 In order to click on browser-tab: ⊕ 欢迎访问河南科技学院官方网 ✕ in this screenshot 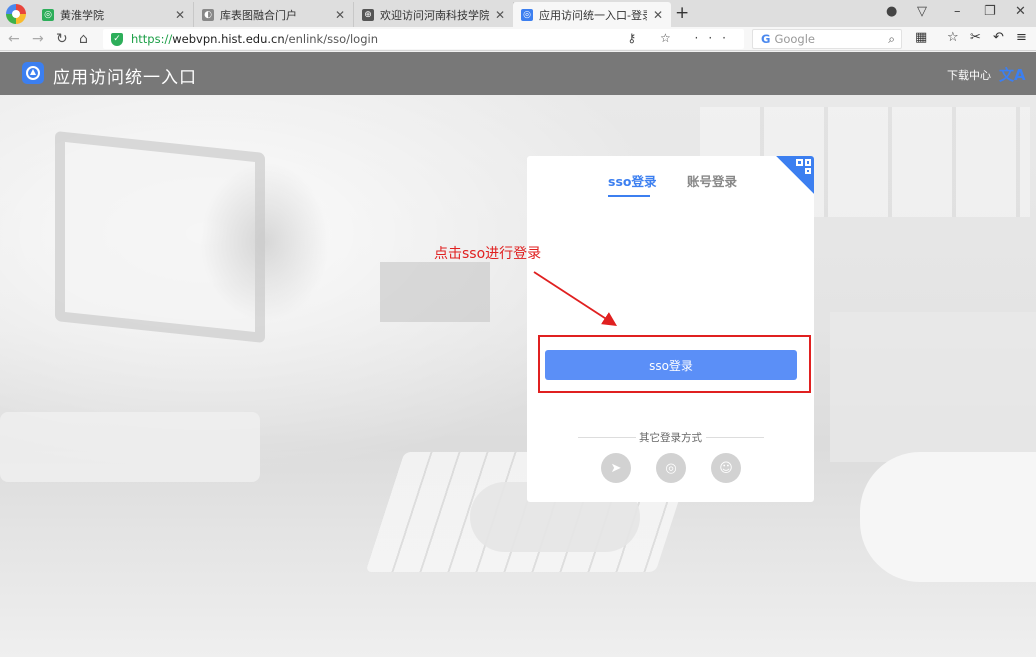, I will do `click(434, 14)`.